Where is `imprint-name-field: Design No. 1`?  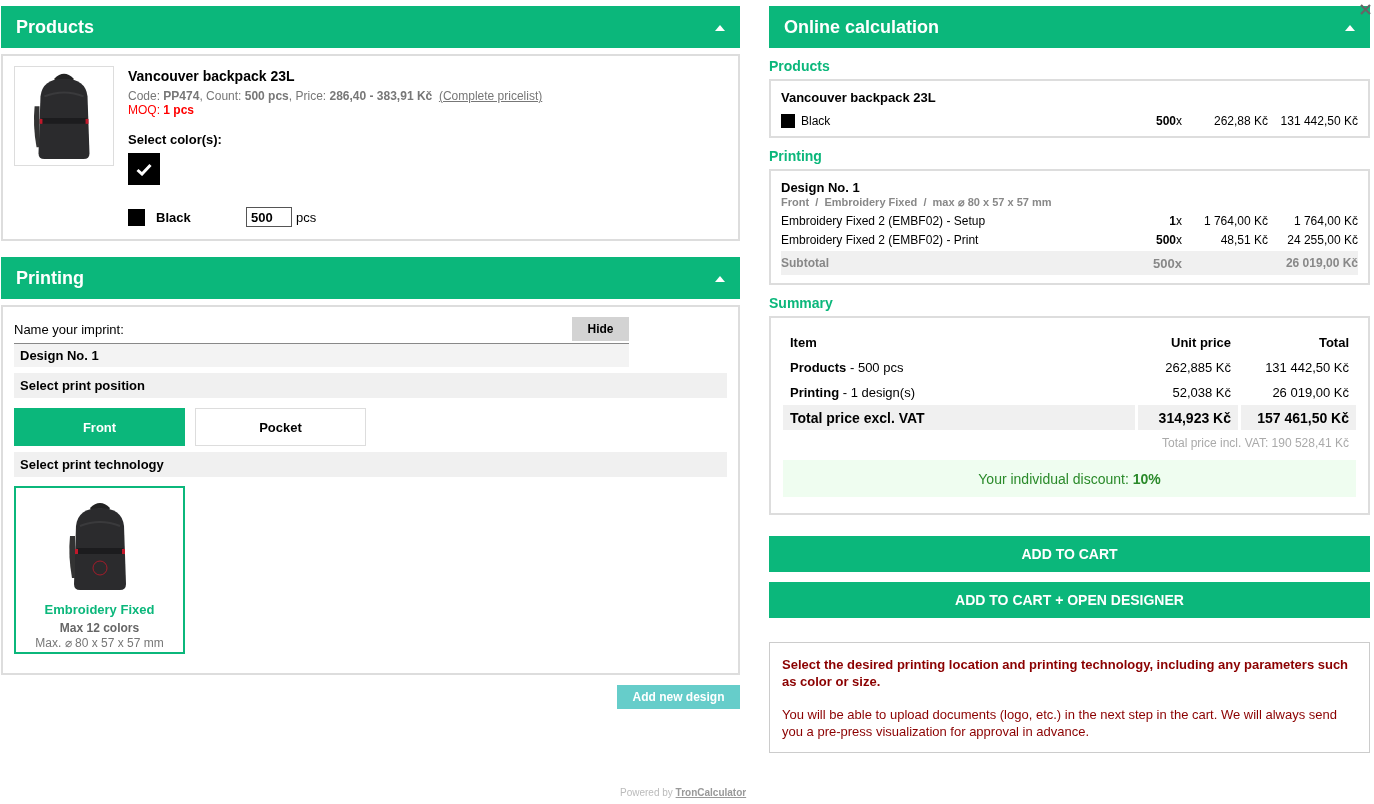 imprint-name-field: Design No. 1 is located at coordinates (321, 355).